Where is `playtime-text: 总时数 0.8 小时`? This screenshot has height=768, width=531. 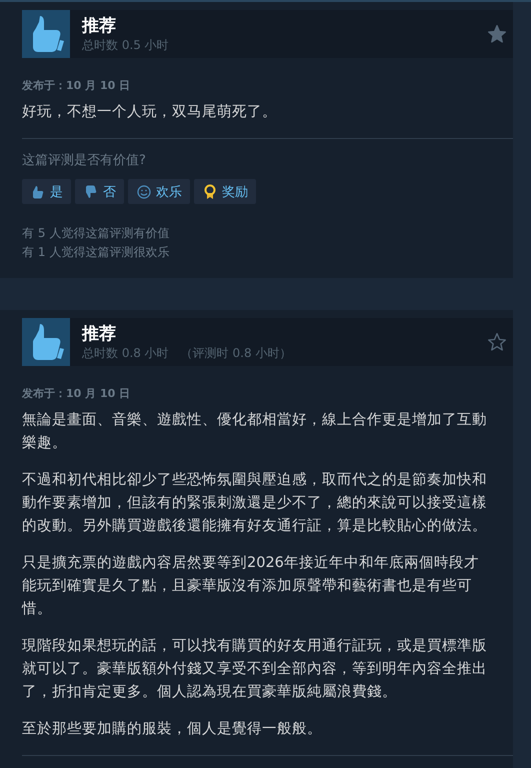
playtime-text: 总时数 0.8 小时 is located at coordinates (125, 353).